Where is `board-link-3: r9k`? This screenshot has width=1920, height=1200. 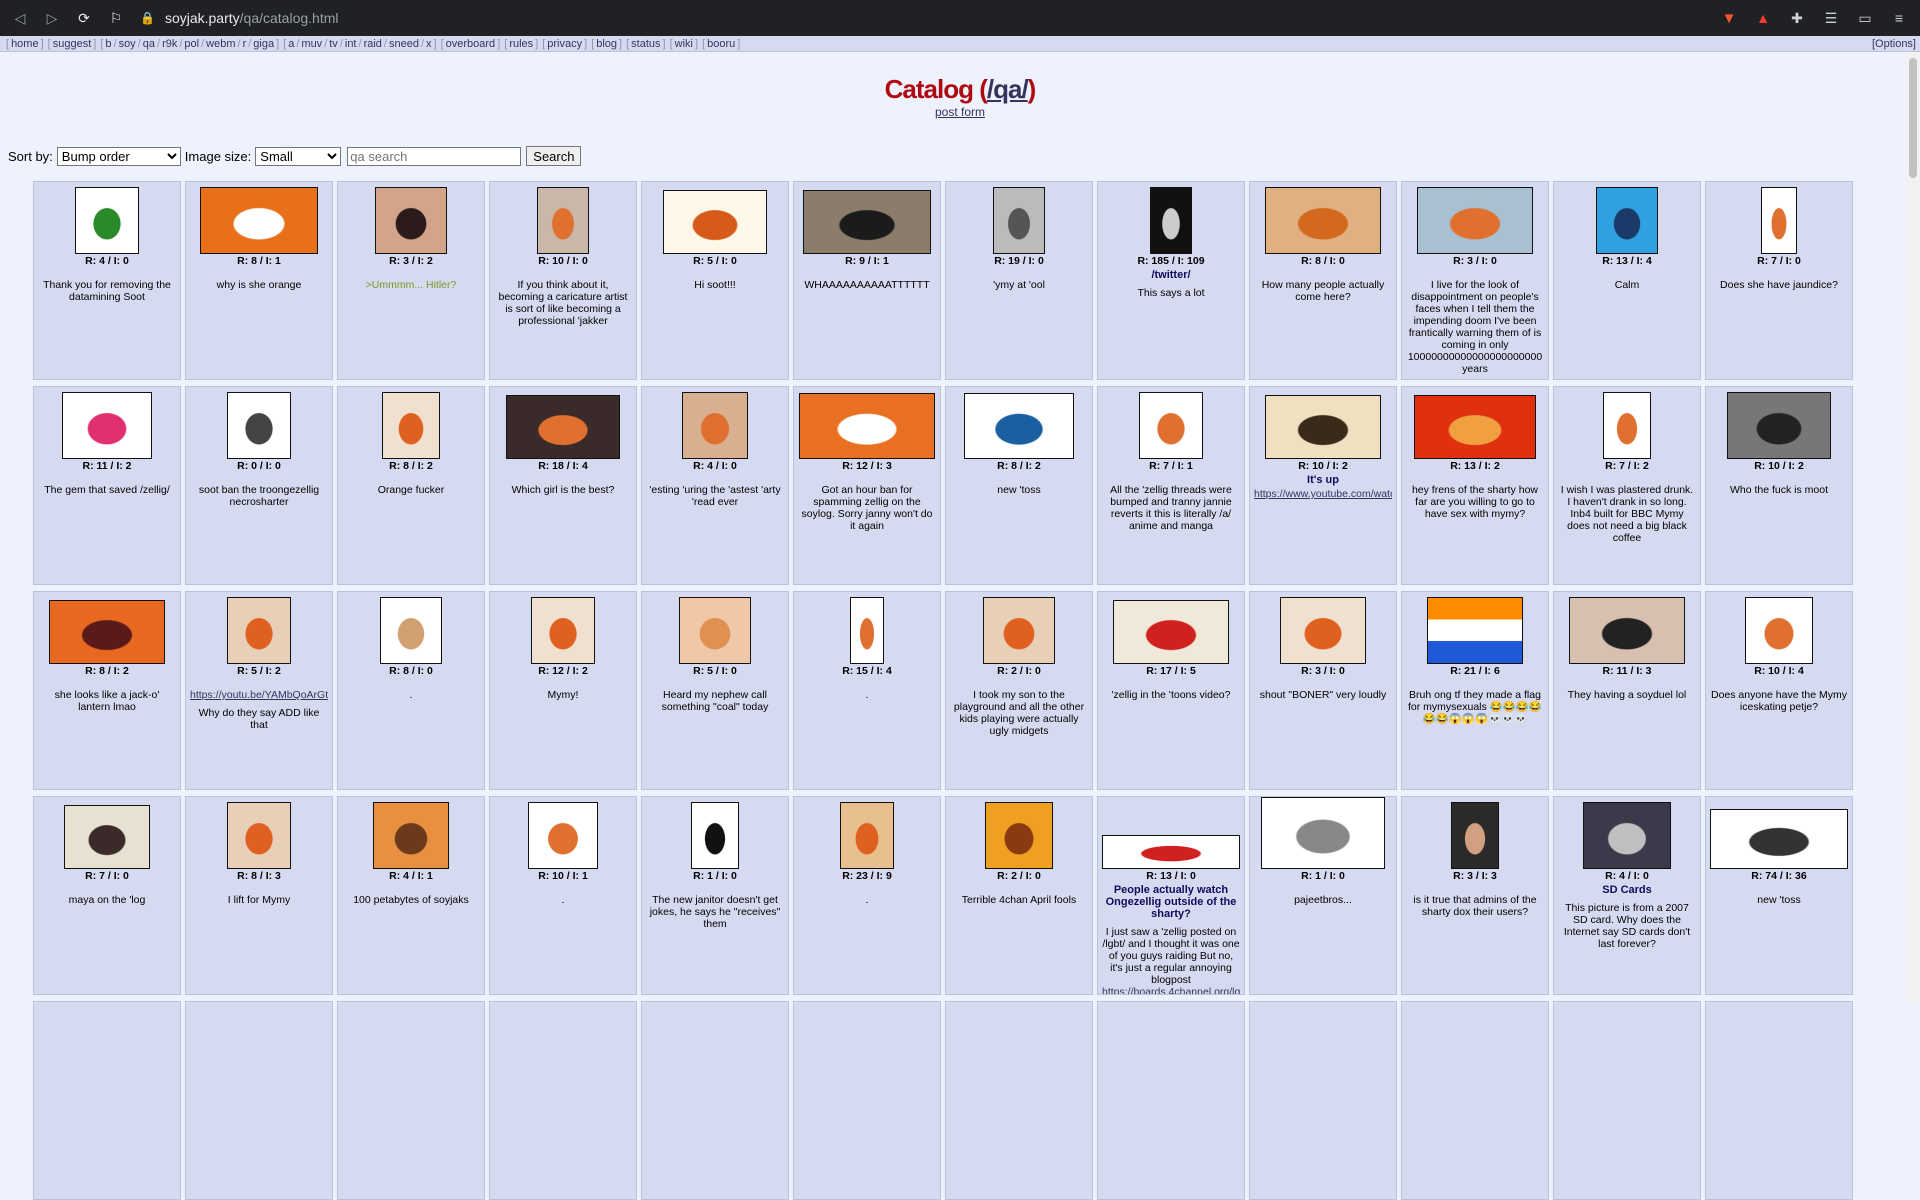 board-link-3: r9k is located at coordinates (169, 44).